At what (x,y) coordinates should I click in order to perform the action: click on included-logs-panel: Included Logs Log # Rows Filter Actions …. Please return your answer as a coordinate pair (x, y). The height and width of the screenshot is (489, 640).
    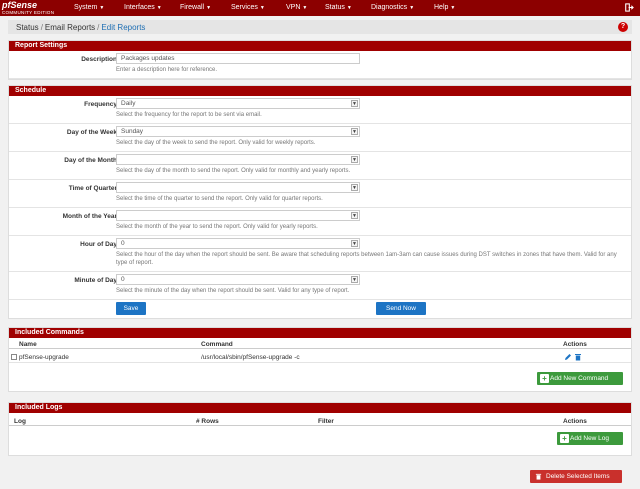
    Looking at the image, I should click on (320, 429).